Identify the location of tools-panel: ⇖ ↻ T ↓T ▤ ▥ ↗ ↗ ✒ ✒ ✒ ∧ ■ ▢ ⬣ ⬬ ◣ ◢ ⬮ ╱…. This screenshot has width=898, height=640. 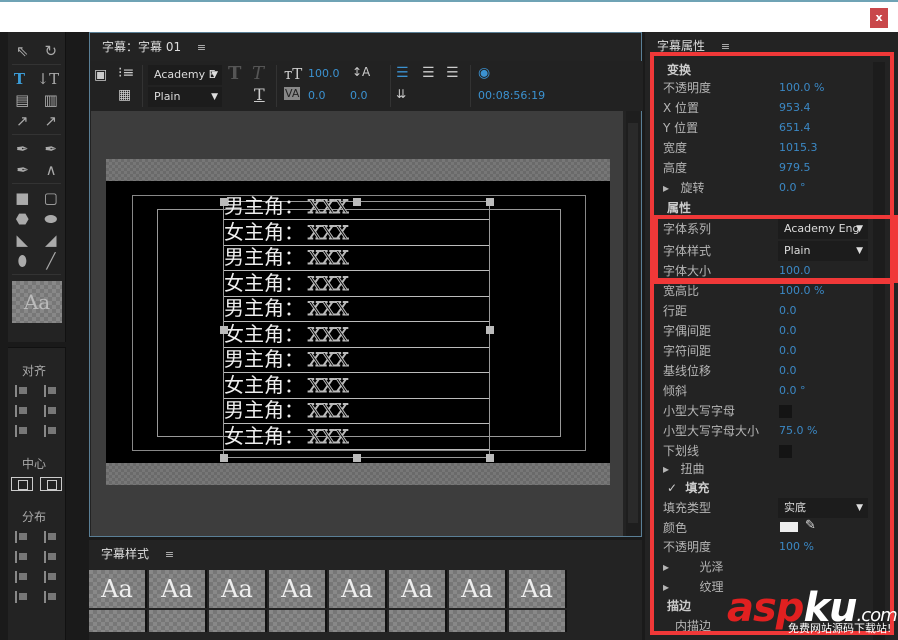
(37, 187).